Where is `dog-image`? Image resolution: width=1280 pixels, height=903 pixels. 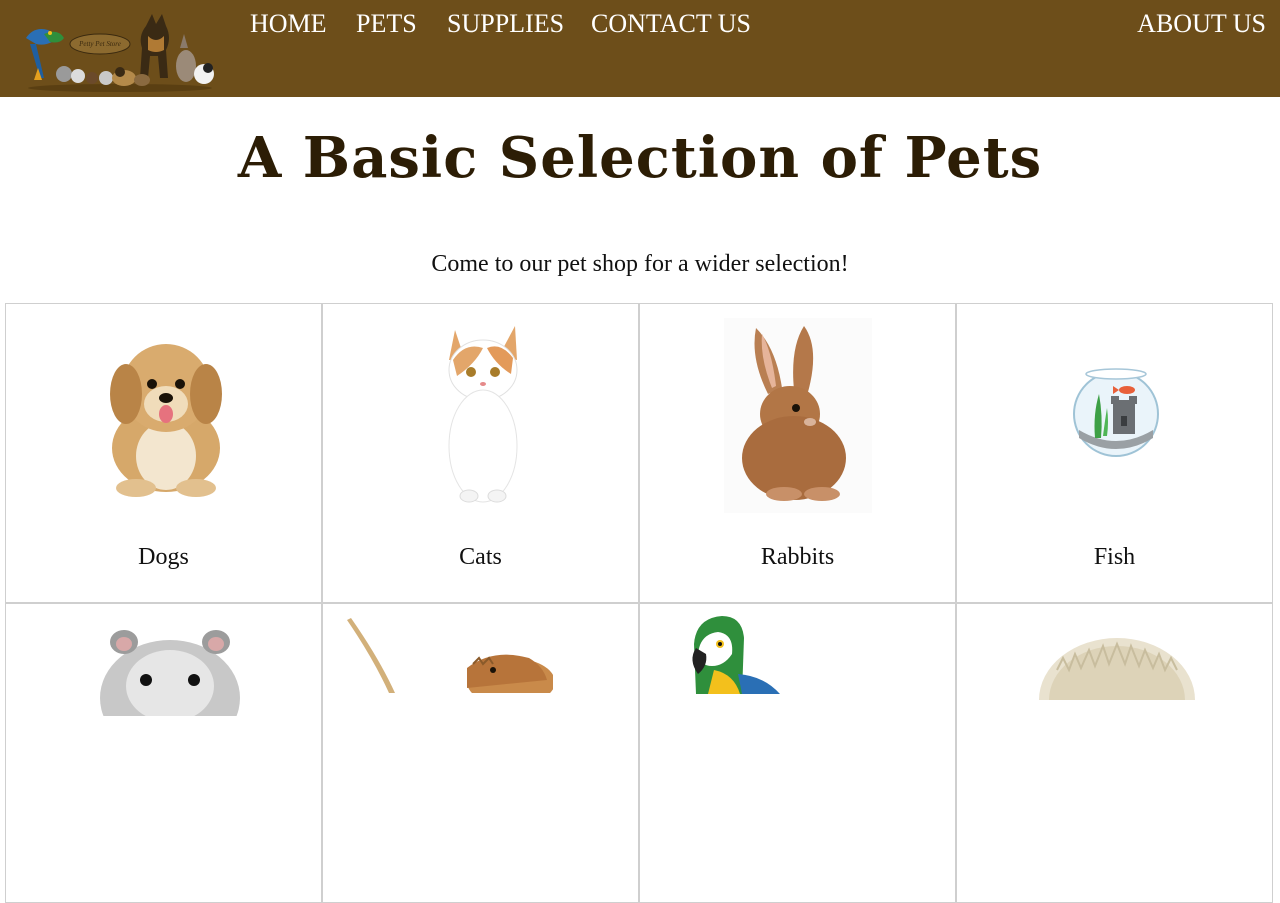
dog-image is located at coordinates (166, 420).